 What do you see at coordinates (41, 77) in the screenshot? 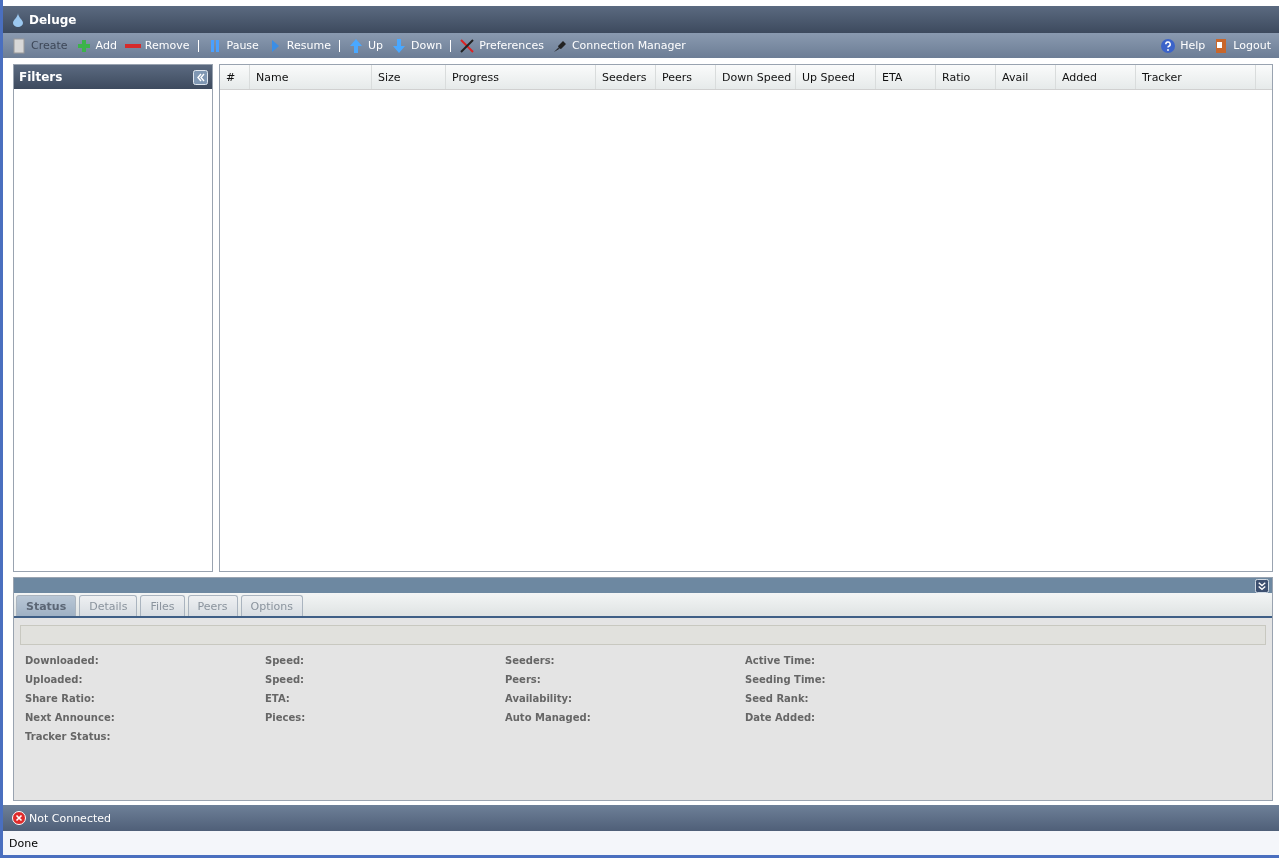
I see `panel-title: Filters` at bounding box center [41, 77].